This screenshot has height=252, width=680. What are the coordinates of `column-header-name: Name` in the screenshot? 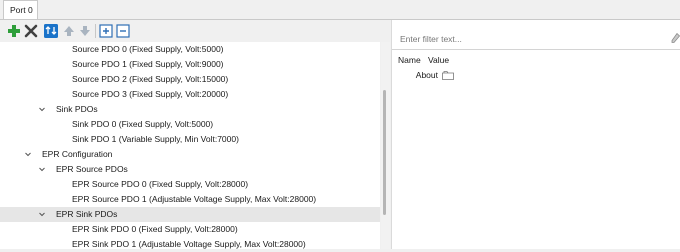 It's located at (409, 60).